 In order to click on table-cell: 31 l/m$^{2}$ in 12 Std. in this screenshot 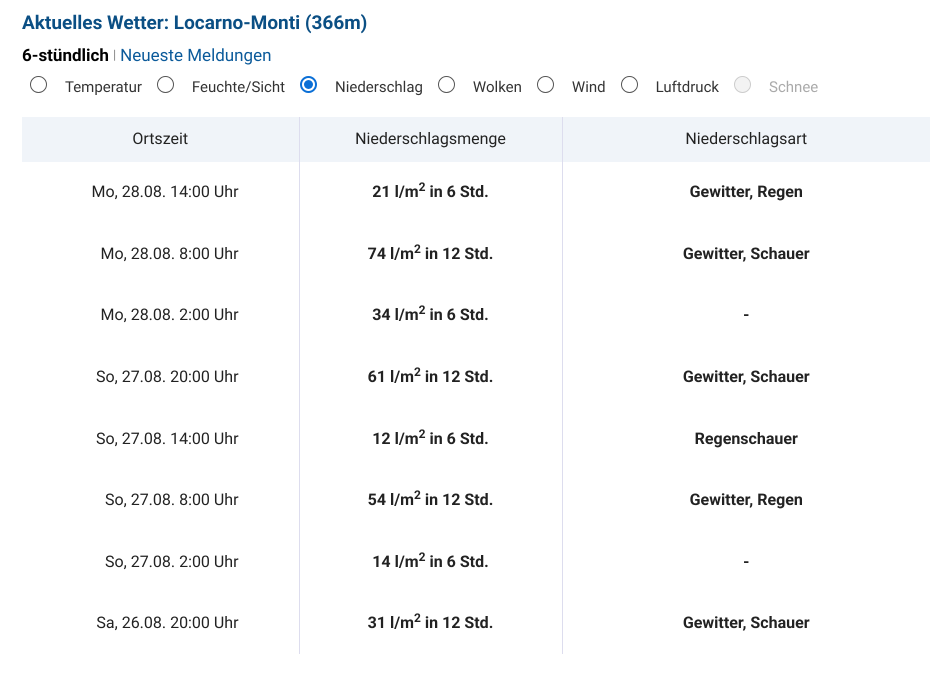, I will do `click(430, 623)`.